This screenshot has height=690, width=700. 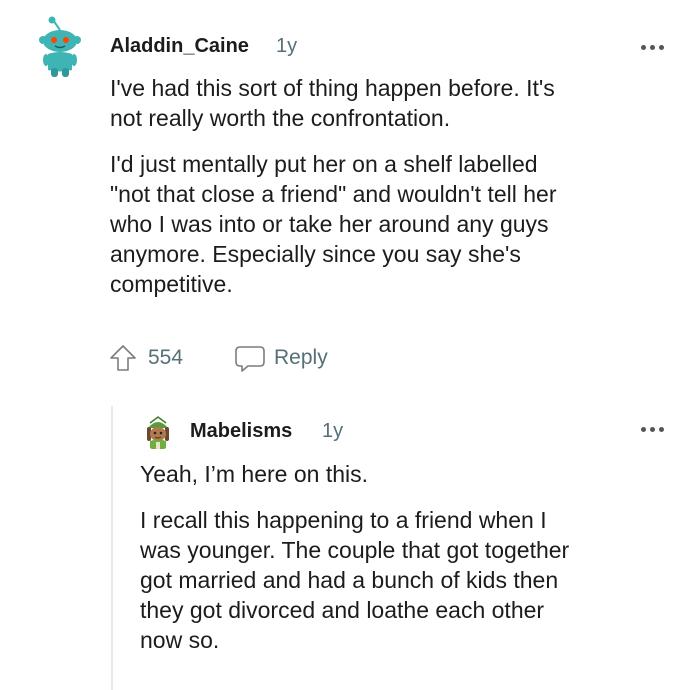 What do you see at coordinates (301, 357) in the screenshot?
I see `reply-label: Reply` at bounding box center [301, 357].